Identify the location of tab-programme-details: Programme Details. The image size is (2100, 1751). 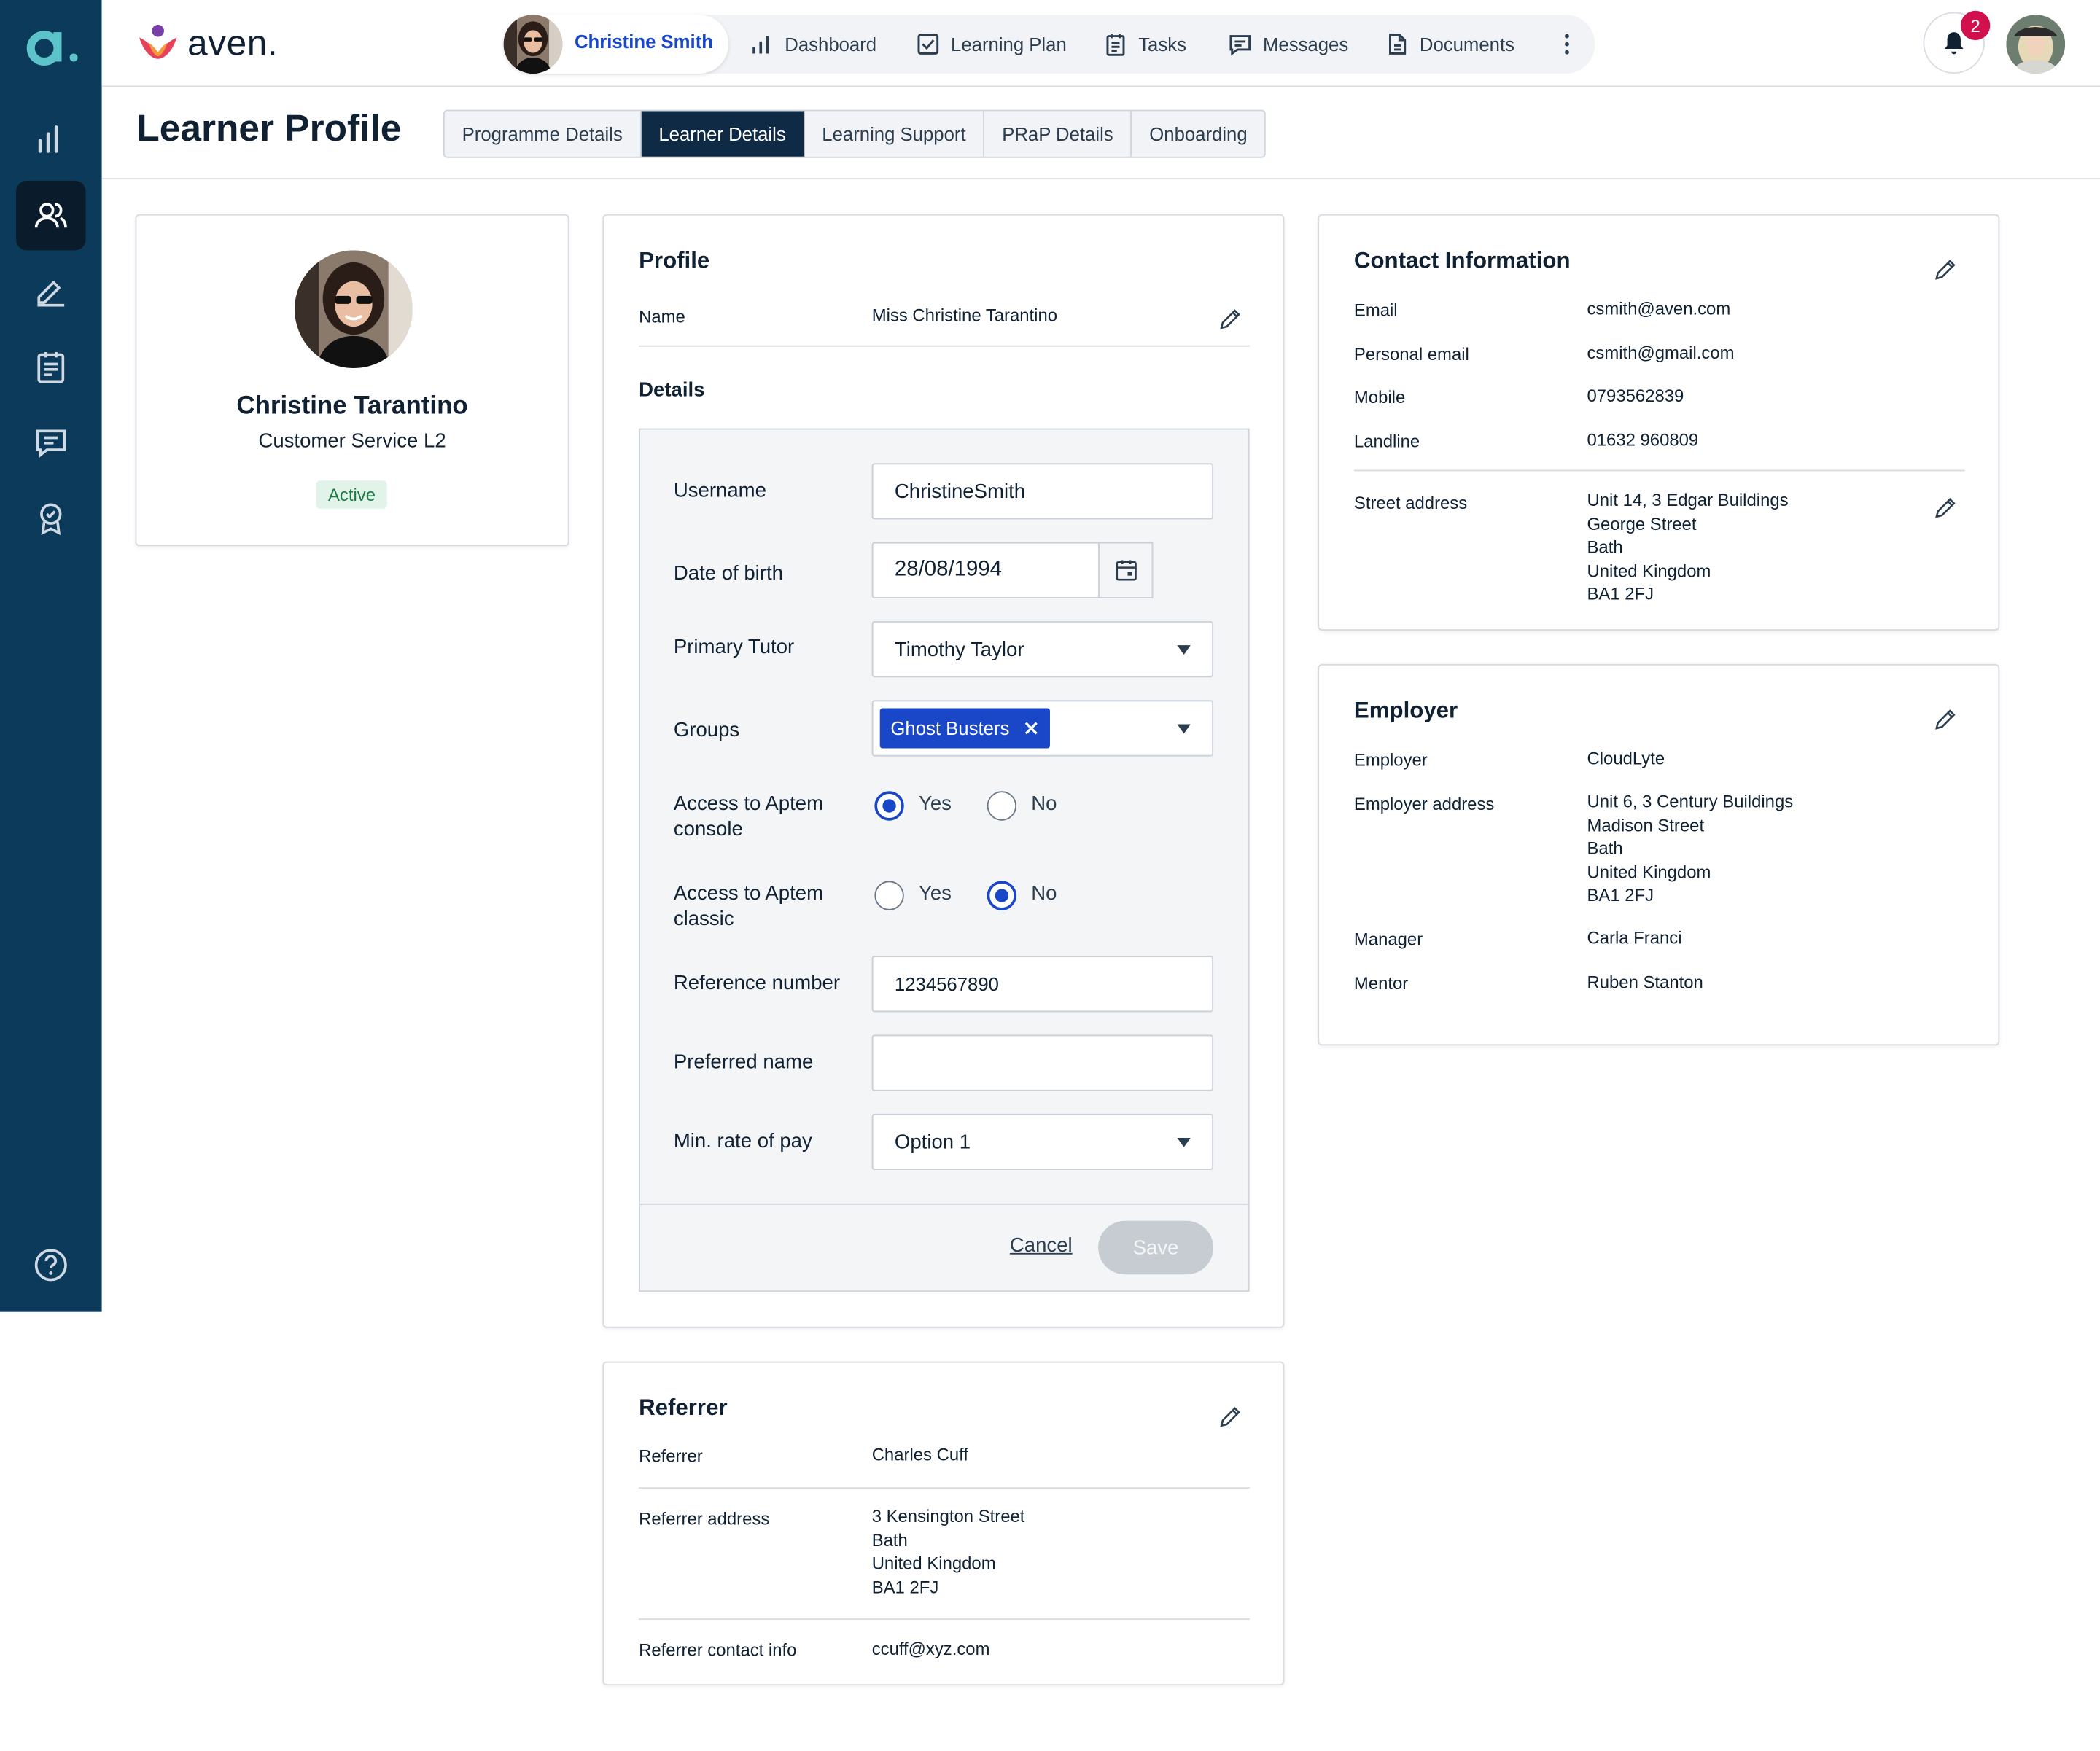
(543, 134).